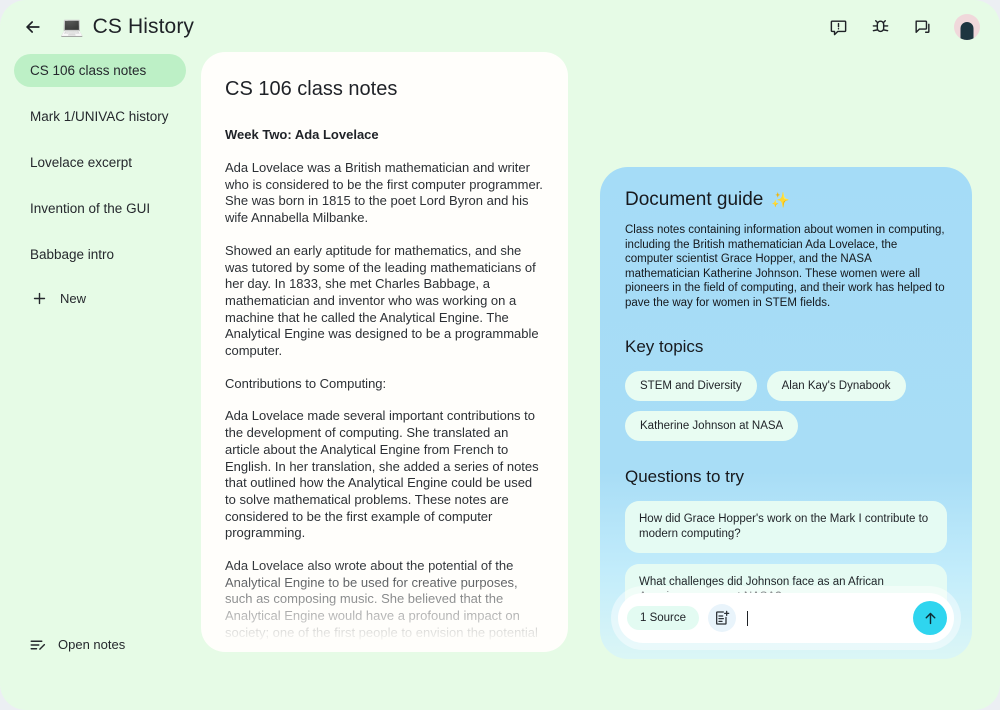 The width and height of the screenshot is (1000, 710). Describe the element at coordinates (100, 254) in the screenshot. I see `sidebar-item-babbage-intro: Babbage intro` at that location.